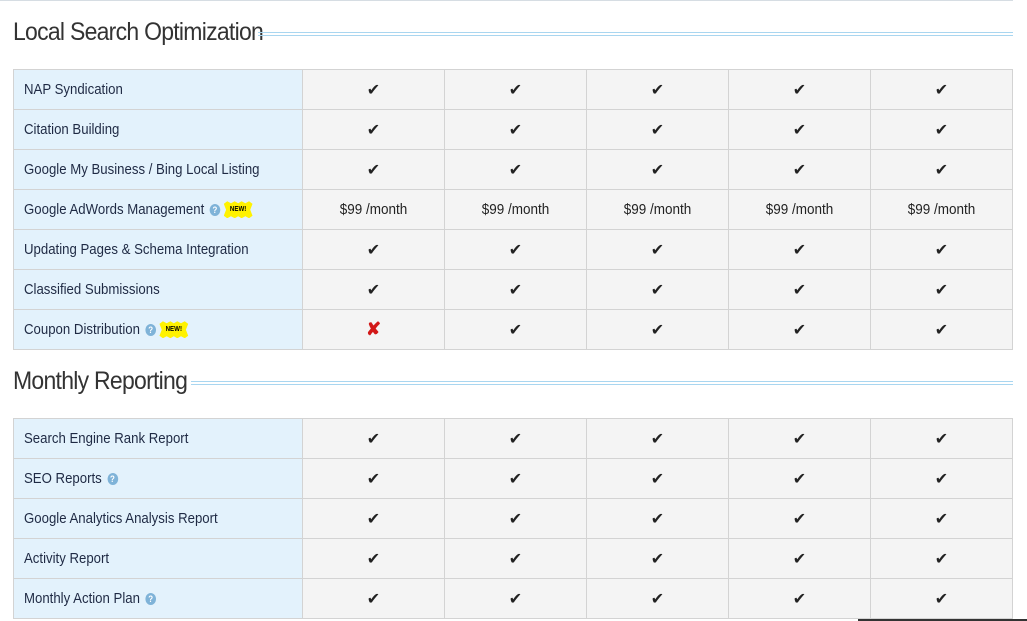  Describe the element at coordinates (71, 478) in the screenshot. I see `feature-label: SEO Reports ?` at that location.